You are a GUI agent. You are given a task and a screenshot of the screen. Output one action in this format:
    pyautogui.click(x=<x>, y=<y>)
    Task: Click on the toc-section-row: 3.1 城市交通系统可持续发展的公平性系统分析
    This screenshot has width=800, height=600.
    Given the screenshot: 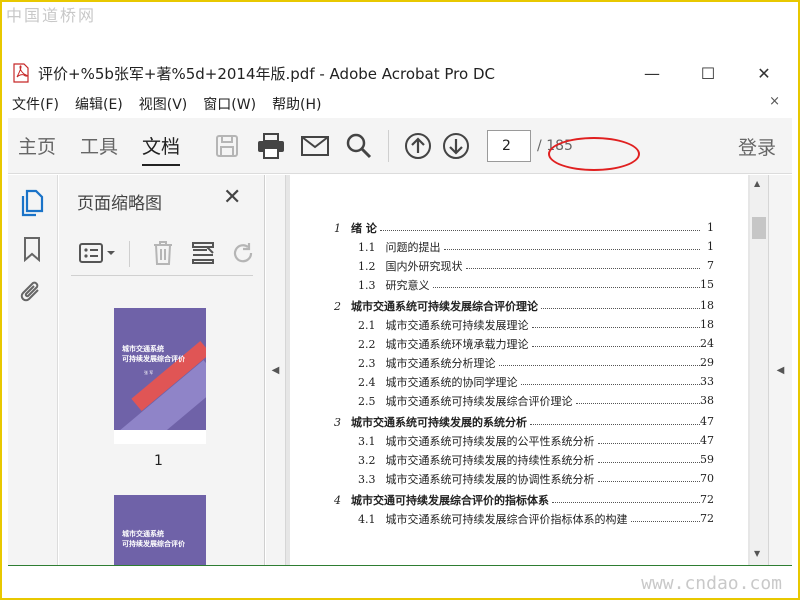 What is the action you would take?
    pyautogui.click(x=476, y=441)
    